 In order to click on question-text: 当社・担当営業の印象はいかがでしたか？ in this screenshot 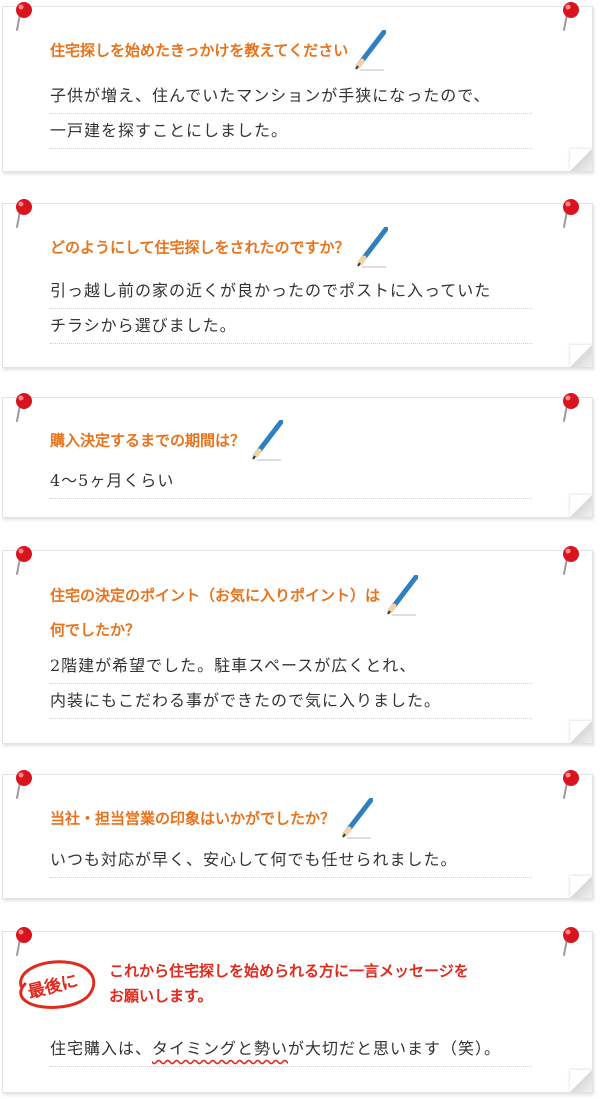, I will do `click(211, 819)`.